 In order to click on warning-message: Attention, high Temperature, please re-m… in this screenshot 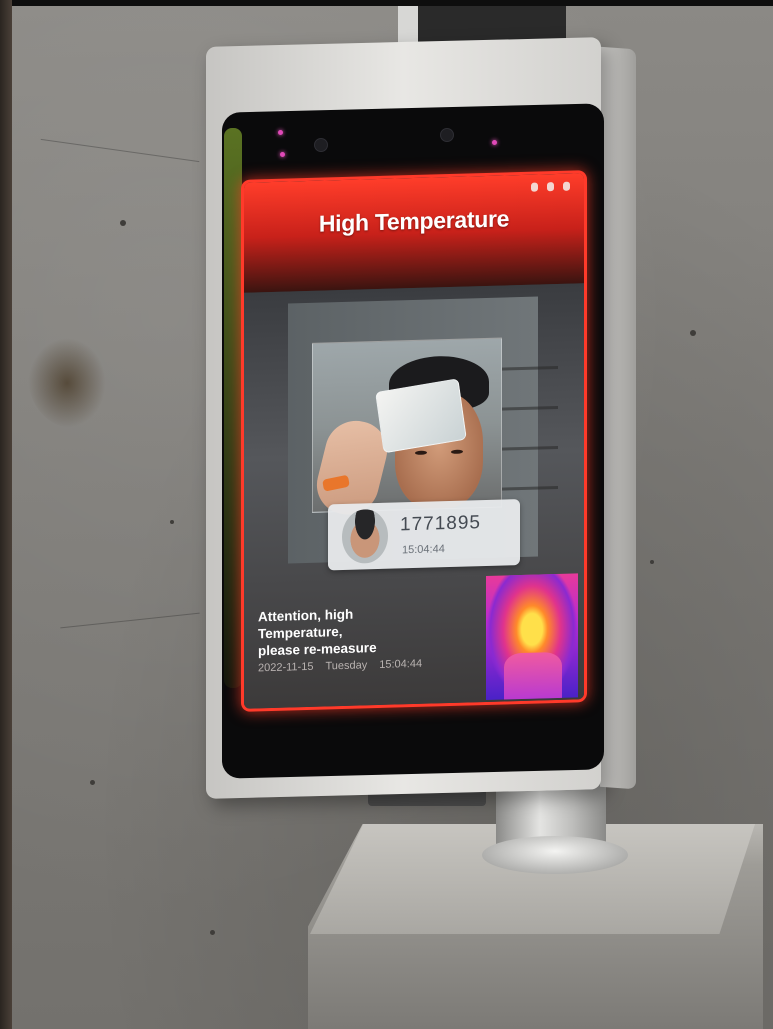, I will do `click(348, 631)`.